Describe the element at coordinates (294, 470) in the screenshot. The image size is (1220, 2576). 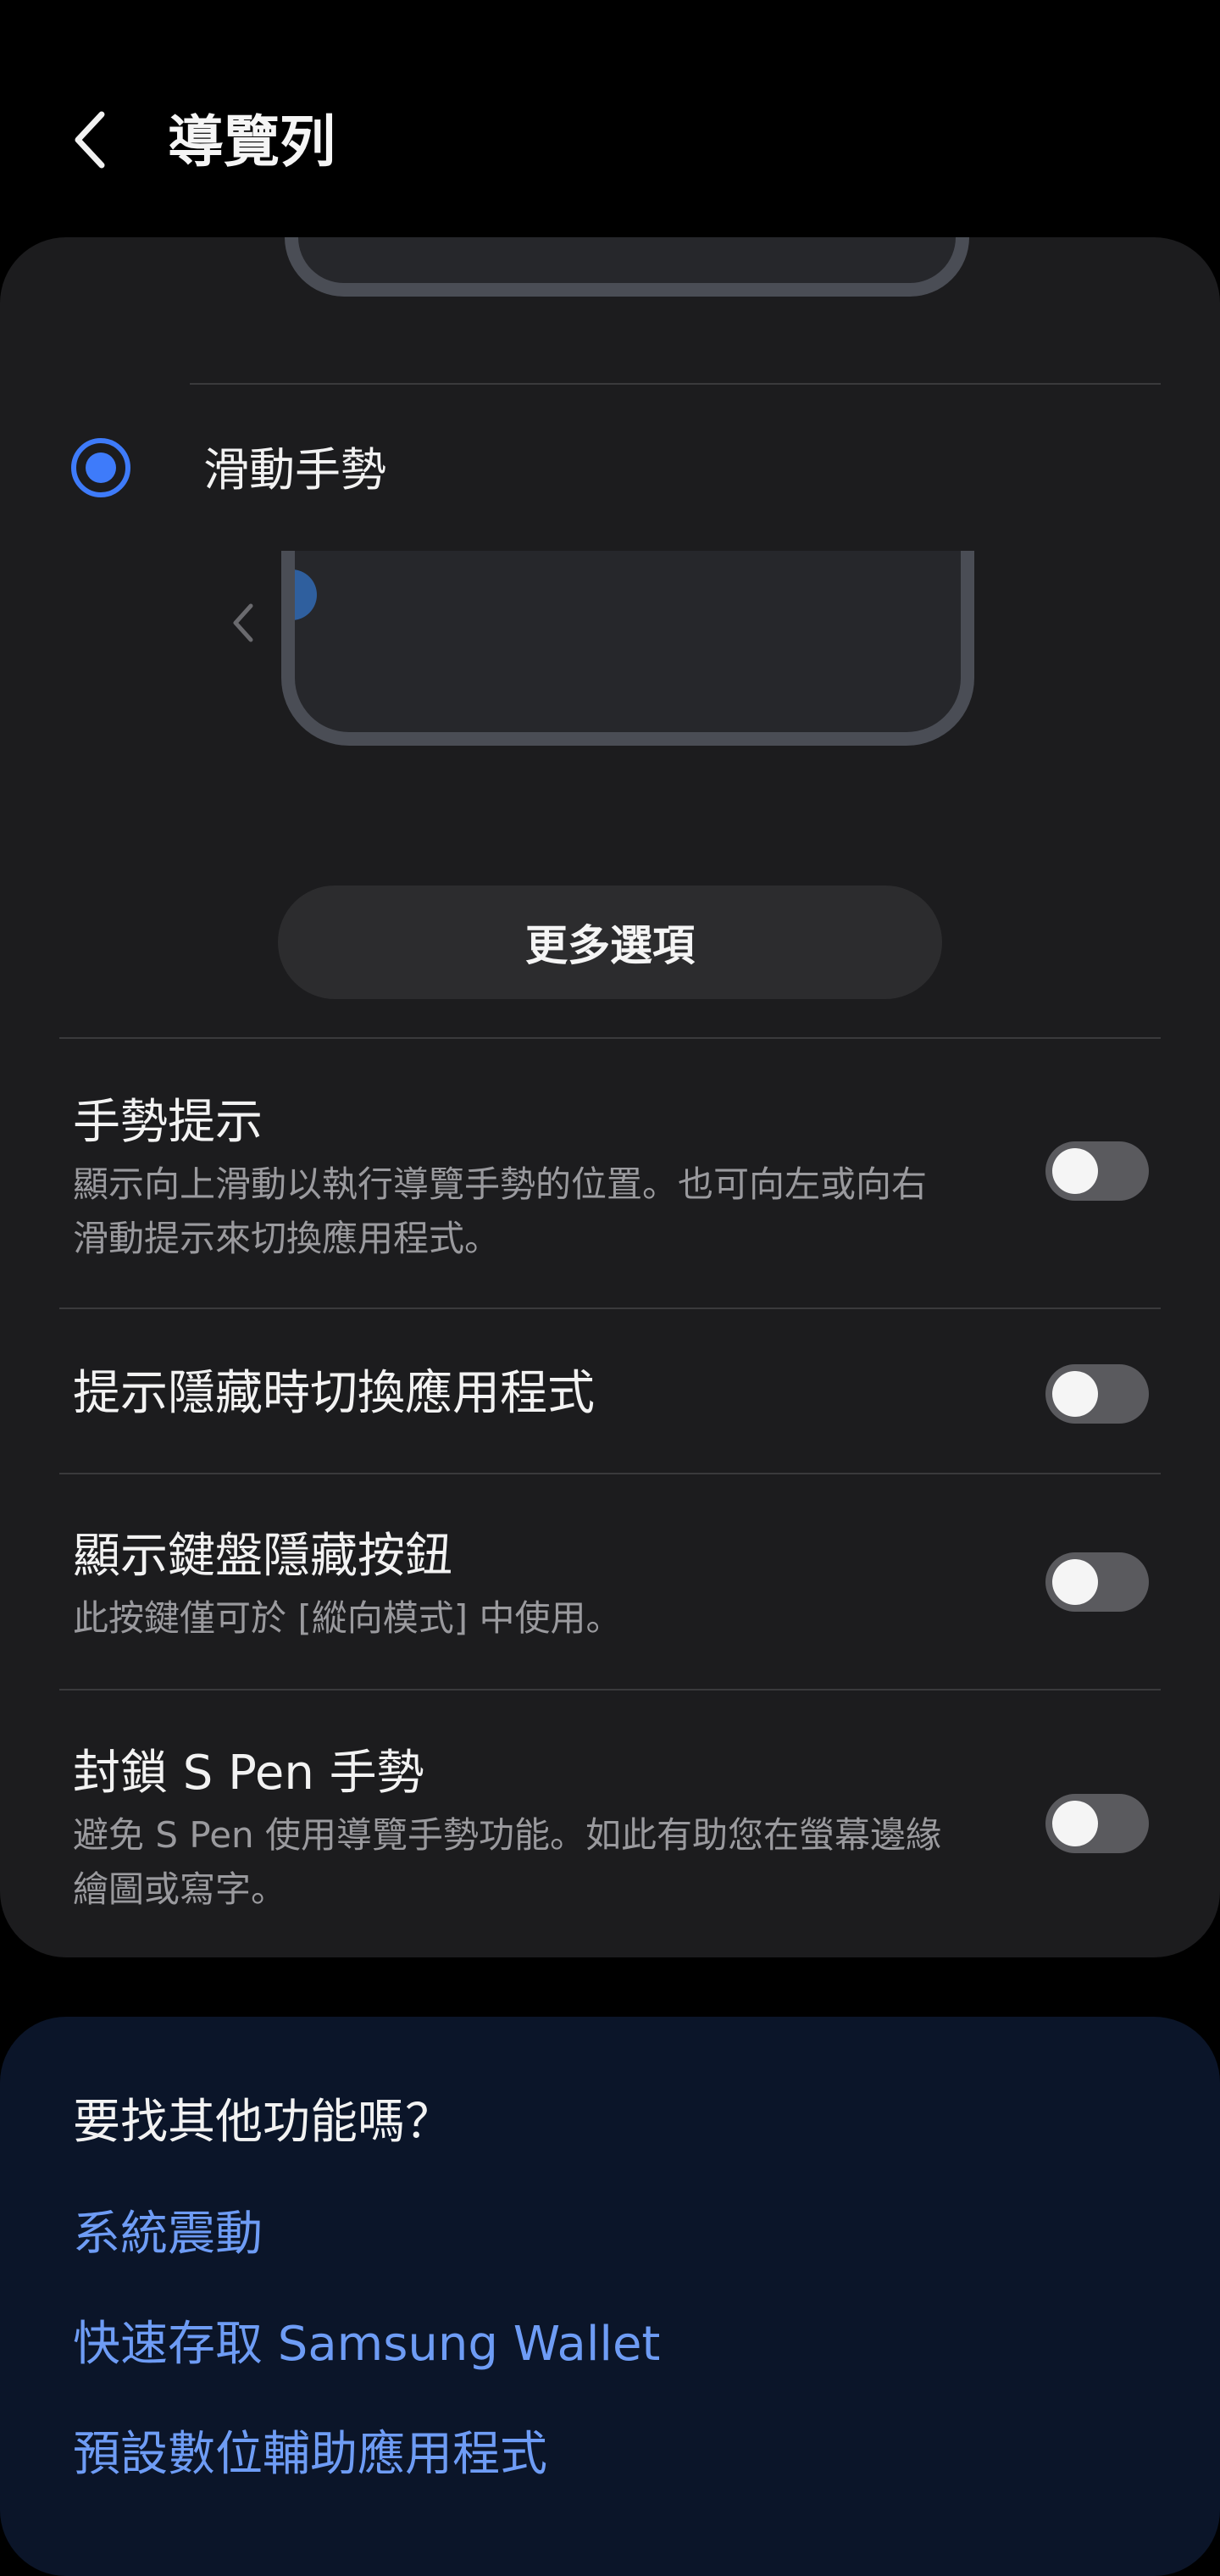
I see `swipe-gesture-label: 滑動手勢` at that location.